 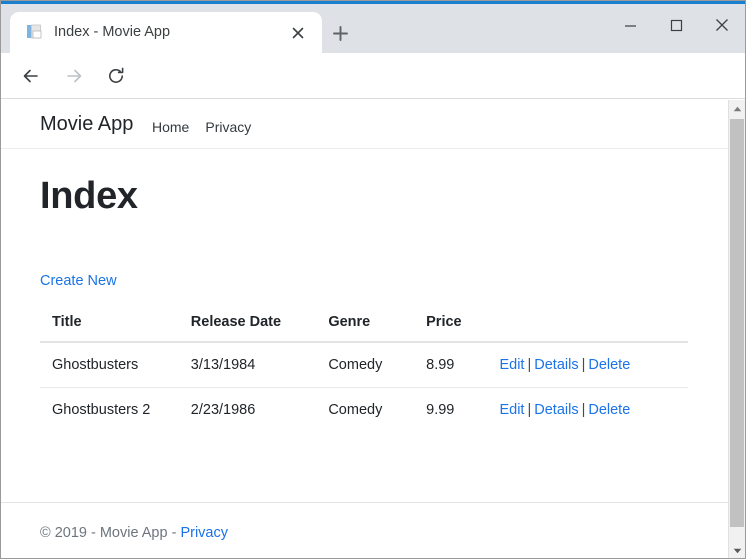 I want to click on site-brand: Movie App, so click(x=86, y=124).